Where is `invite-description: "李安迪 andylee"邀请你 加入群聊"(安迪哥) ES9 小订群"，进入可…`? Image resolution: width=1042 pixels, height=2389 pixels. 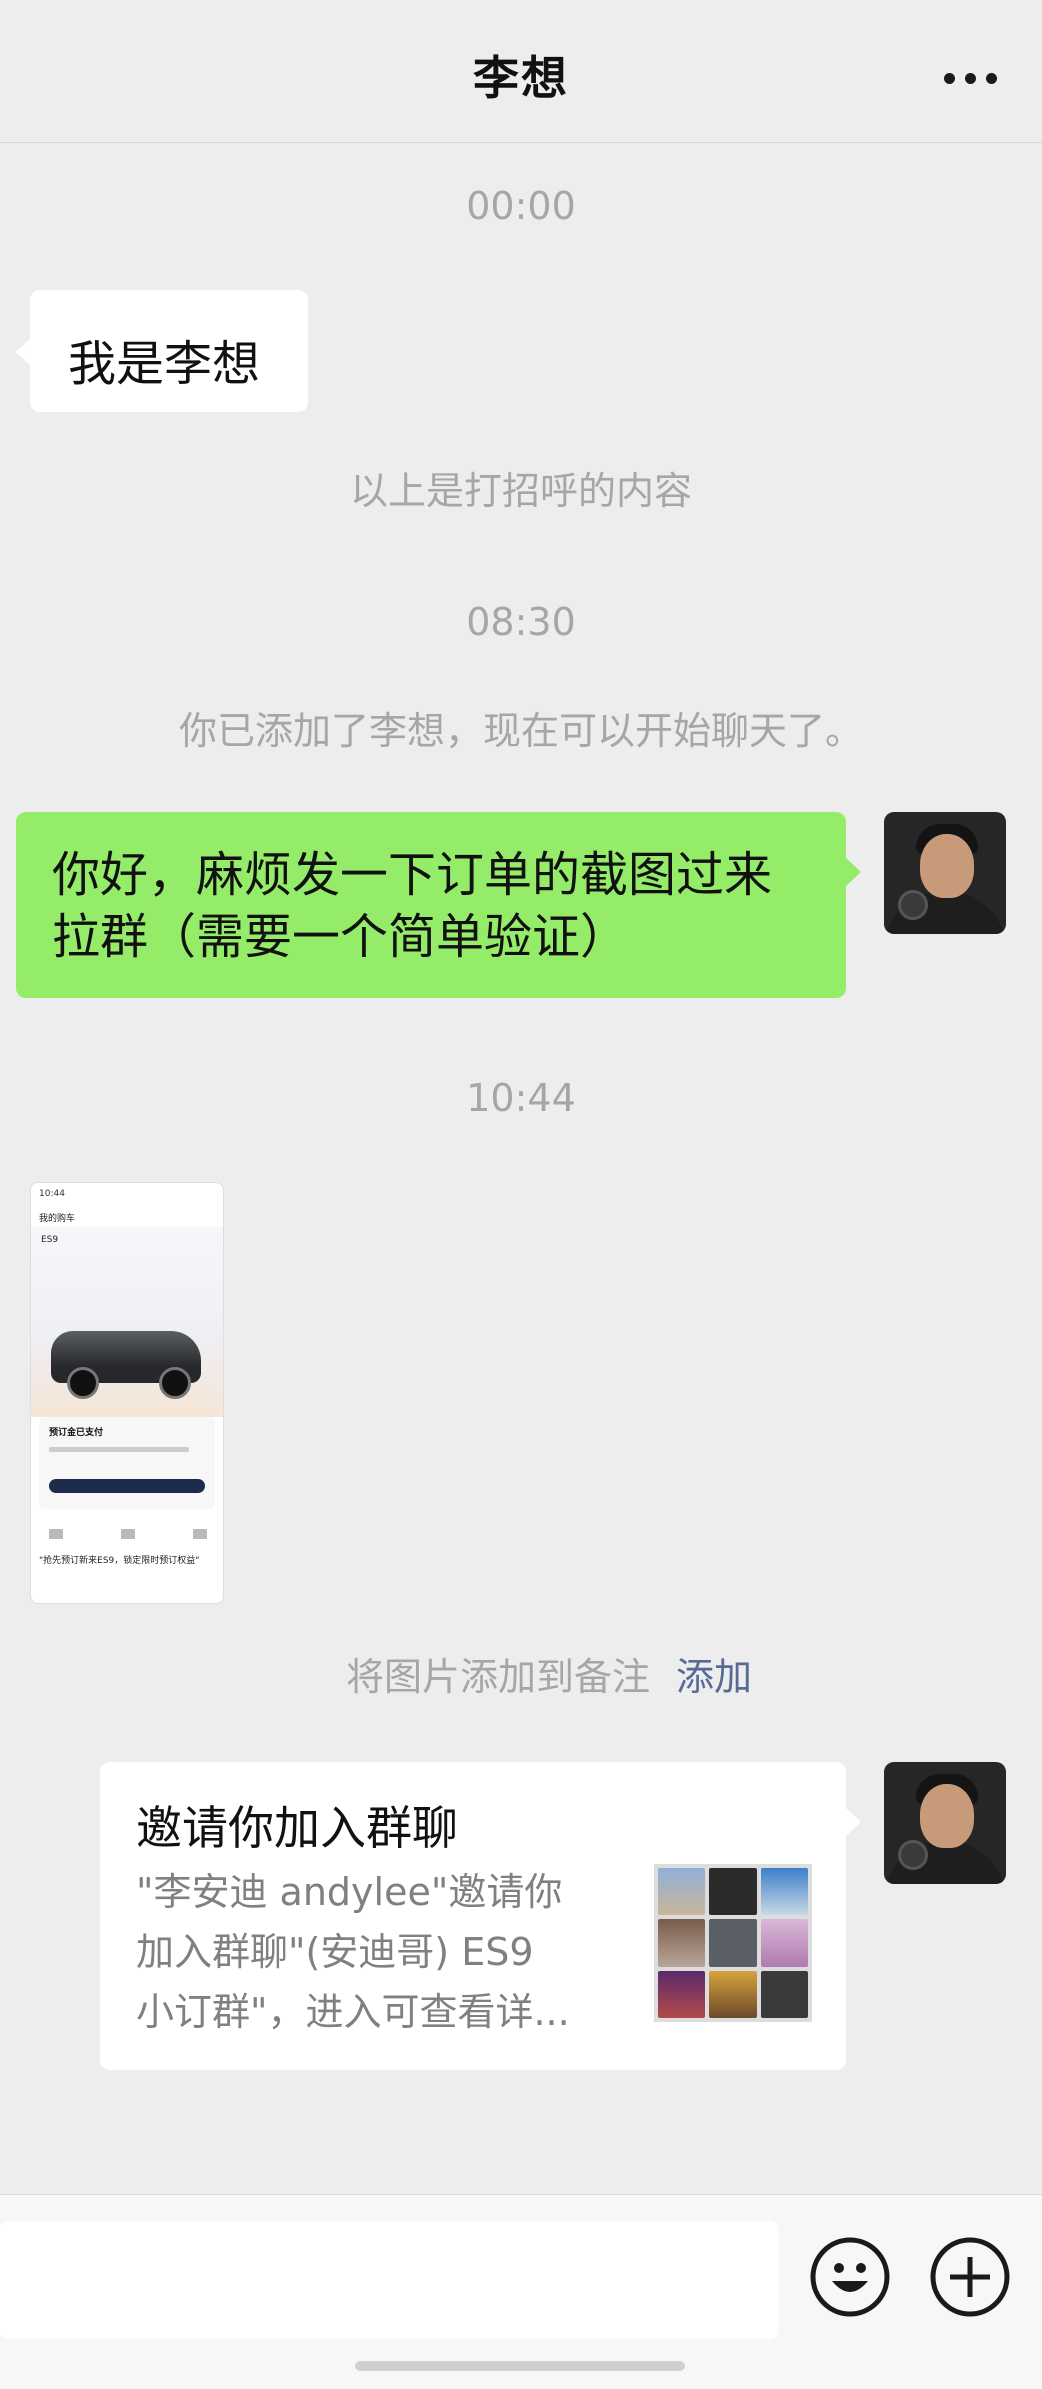 invite-description: "李安迪 andylee"邀请你 加入群聊"(安迪哥) ES9 小订群"，进入可… is located at coordinates (376, 1952).